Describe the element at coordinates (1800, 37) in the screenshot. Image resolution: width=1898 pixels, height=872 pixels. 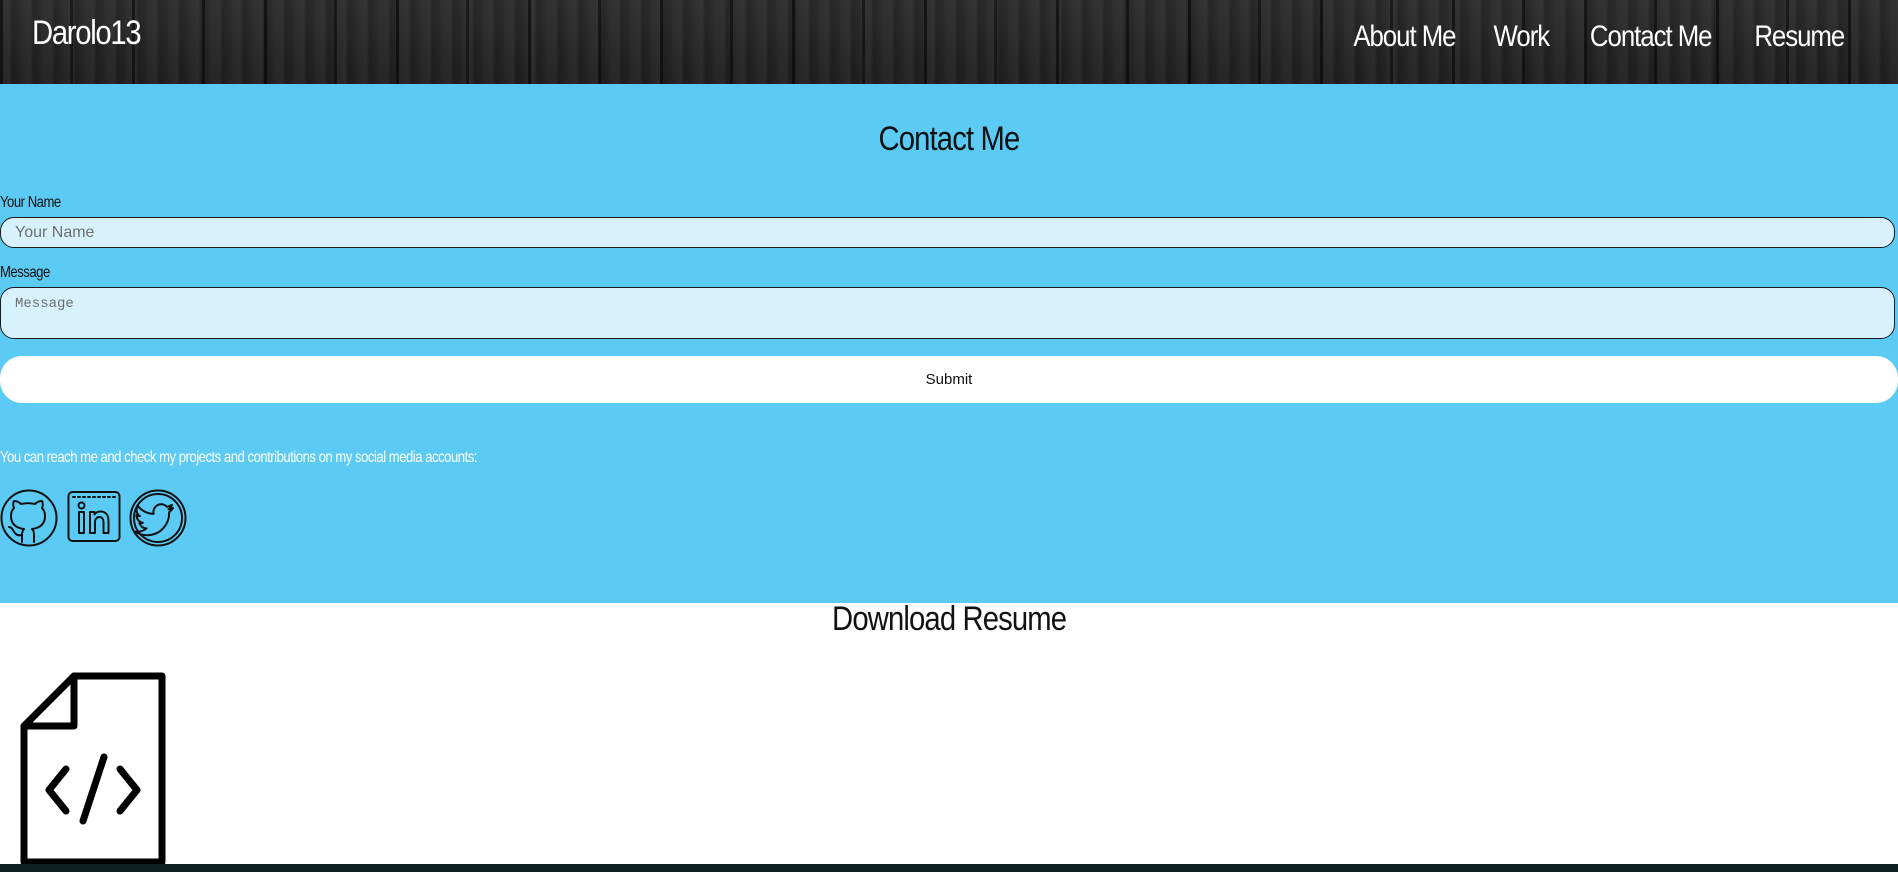
I see `nav-resume: Resume` at that location.